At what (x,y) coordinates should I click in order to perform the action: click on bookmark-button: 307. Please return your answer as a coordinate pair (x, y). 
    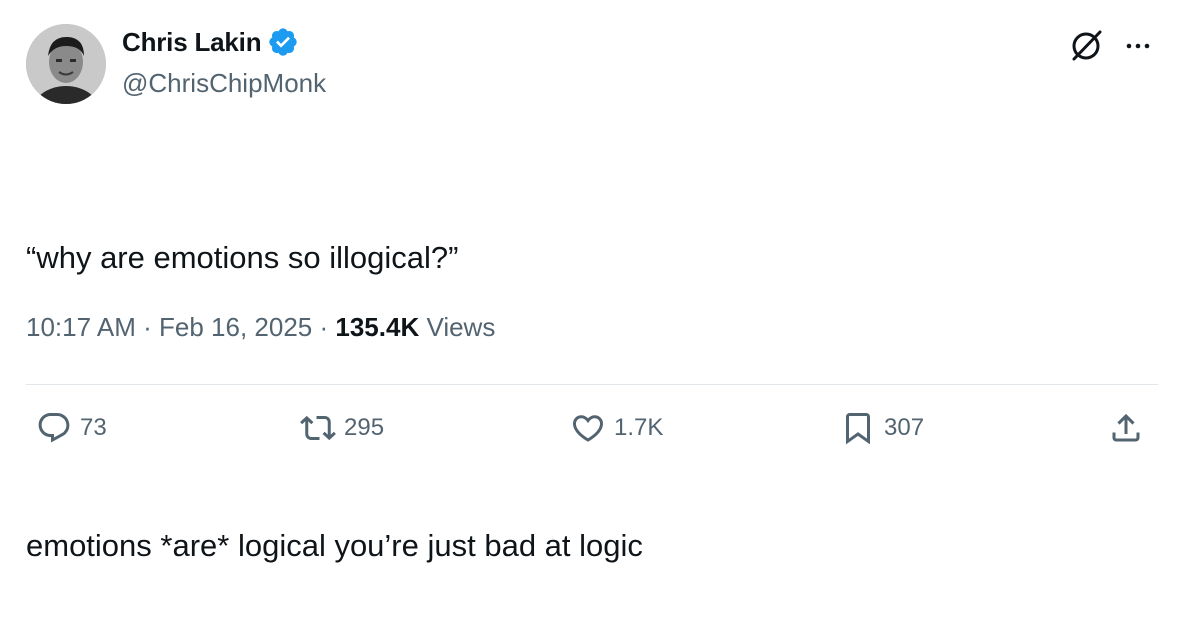
    Looking at the image, I should click on (882, 428).